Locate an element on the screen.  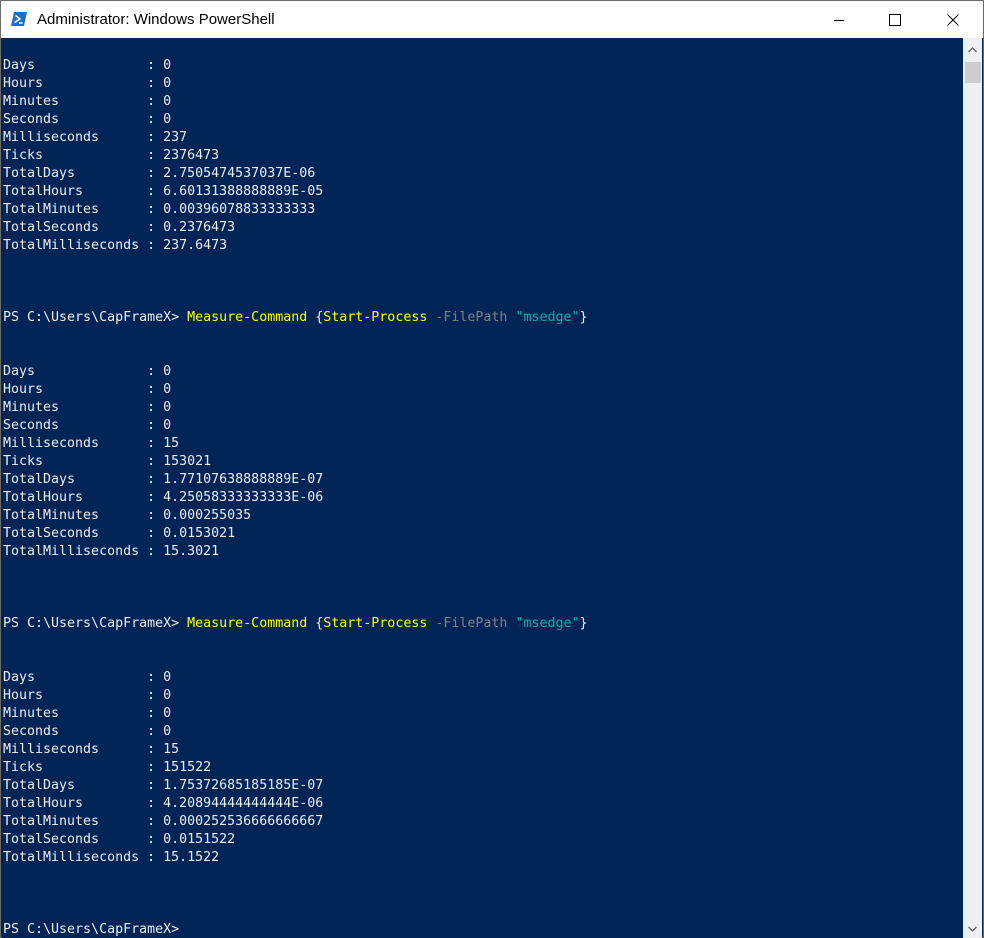
output-line: TotalSeconds : 0.2376473 is located at coordinates (119, 227).